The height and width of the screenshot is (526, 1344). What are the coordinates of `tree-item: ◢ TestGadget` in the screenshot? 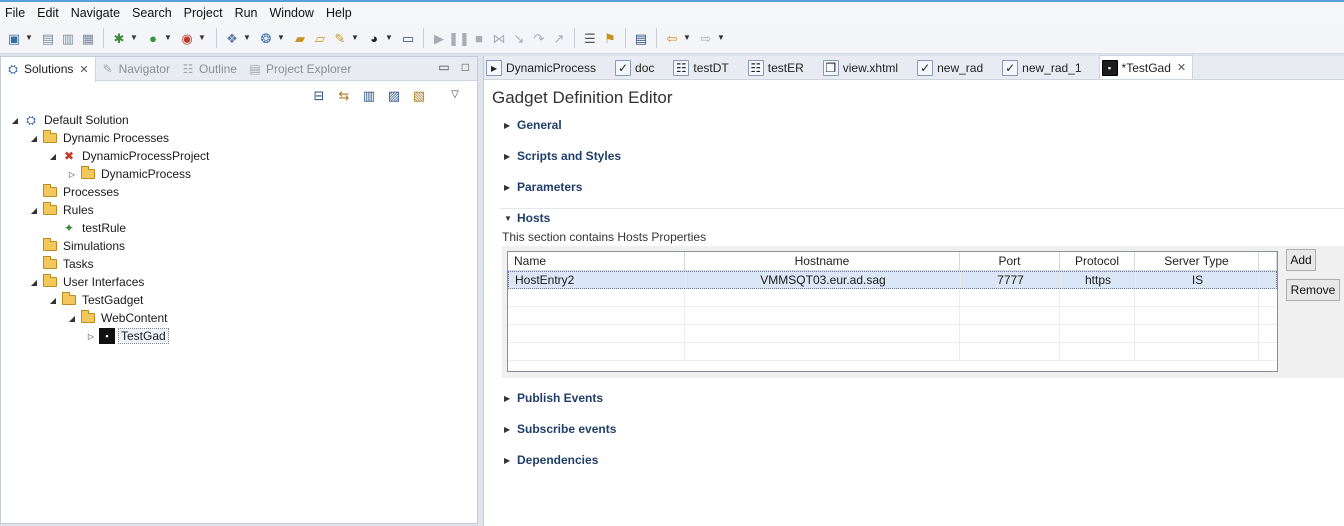 It's located at (239, 300).